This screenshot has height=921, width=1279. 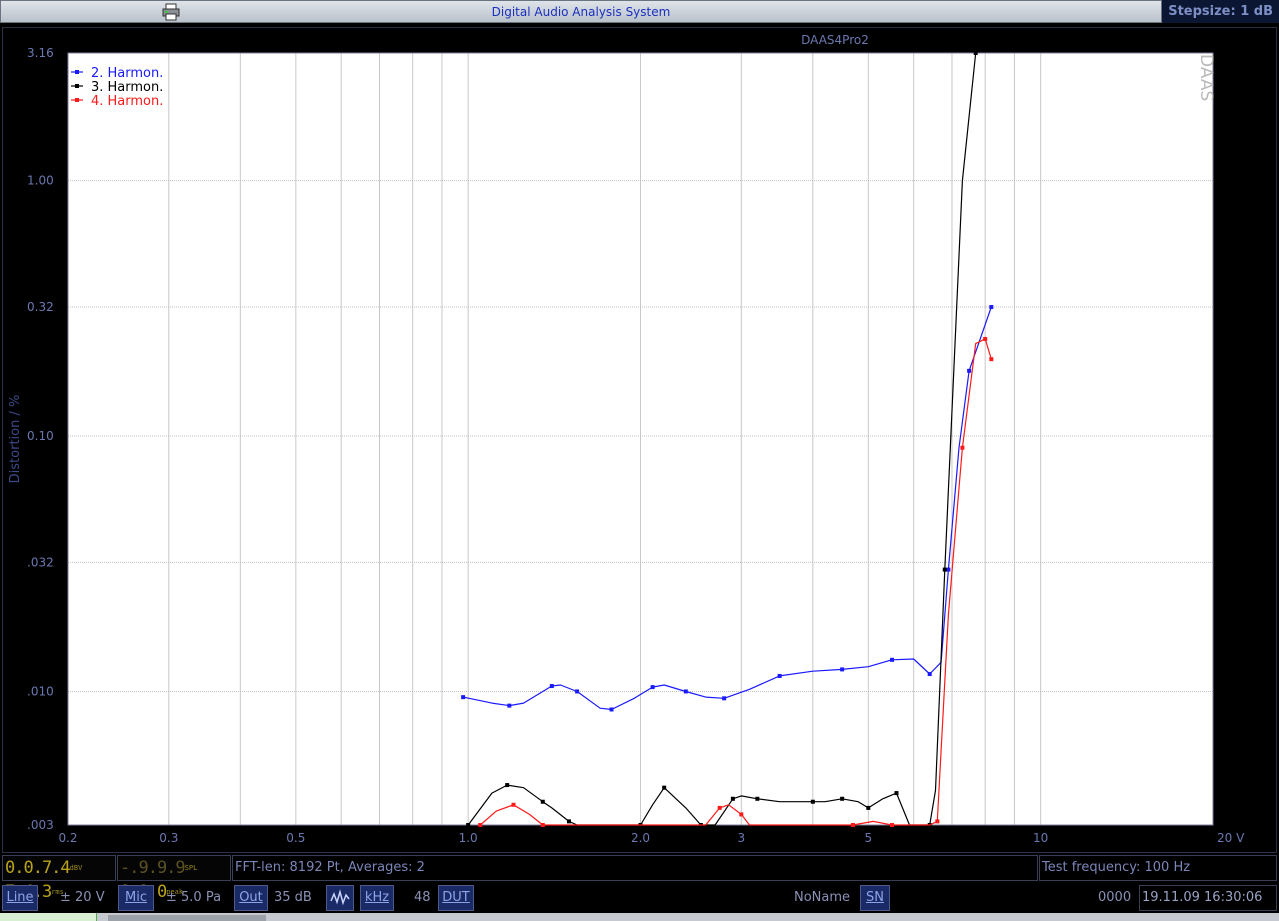 I want to click on x-tick-label: 20 V, so click(x=1231, y=838).